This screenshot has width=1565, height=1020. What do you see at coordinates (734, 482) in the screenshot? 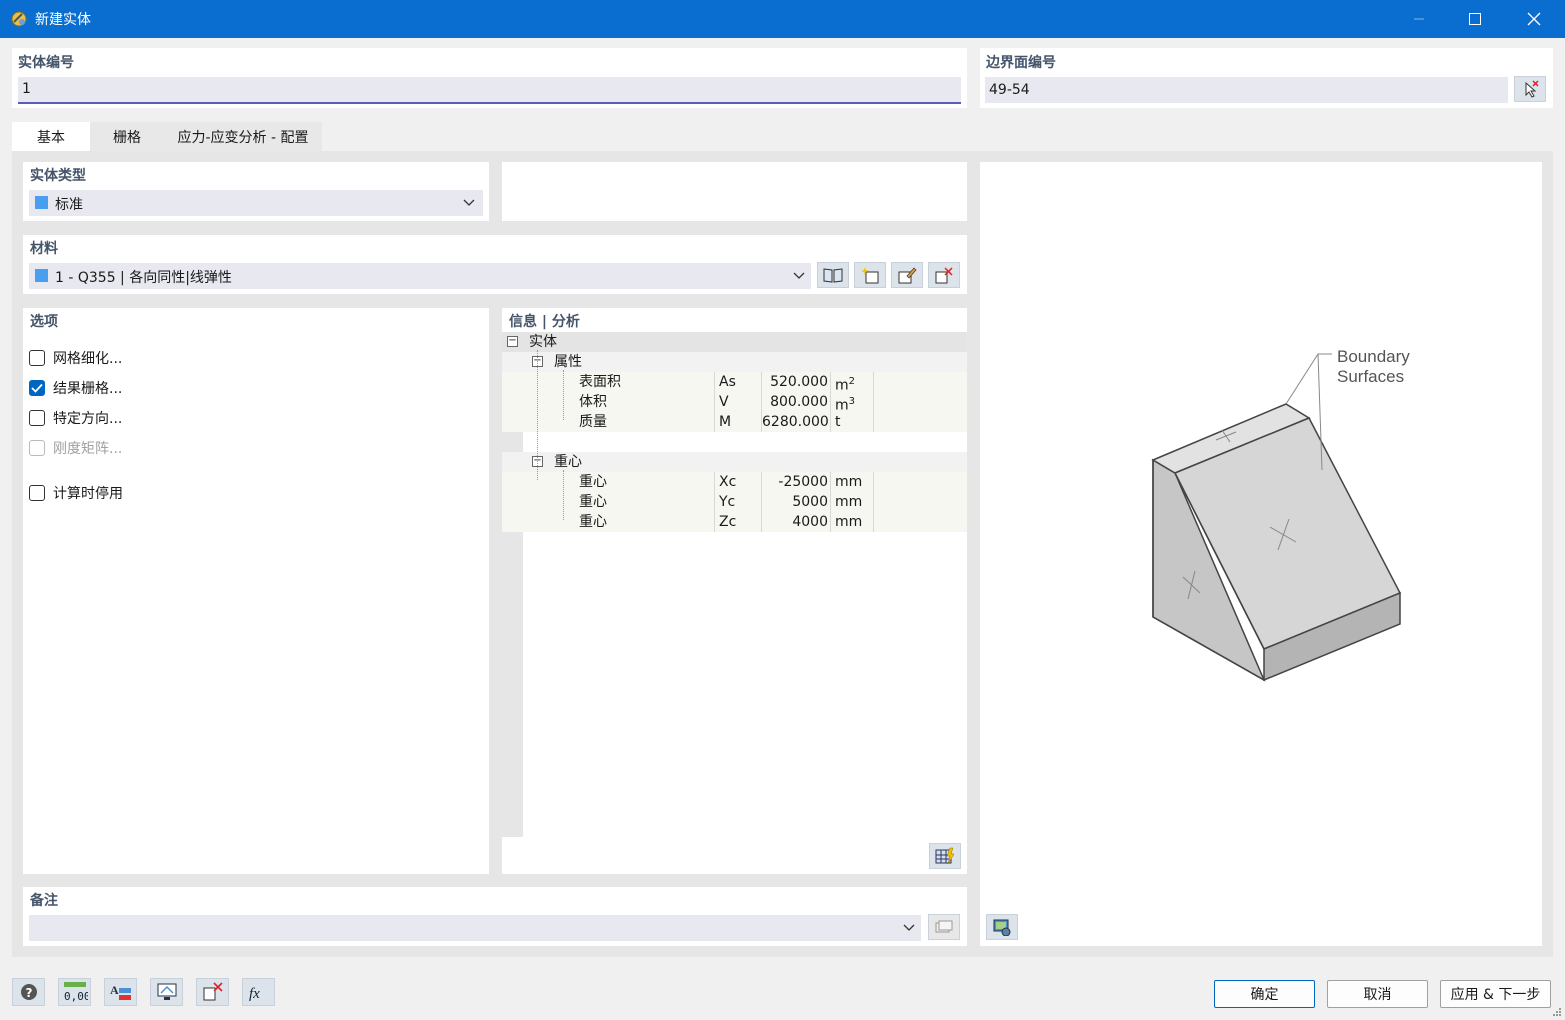
I see `tree-row: 重心 Xc -25000 mm` at bounding box center [734, 482].